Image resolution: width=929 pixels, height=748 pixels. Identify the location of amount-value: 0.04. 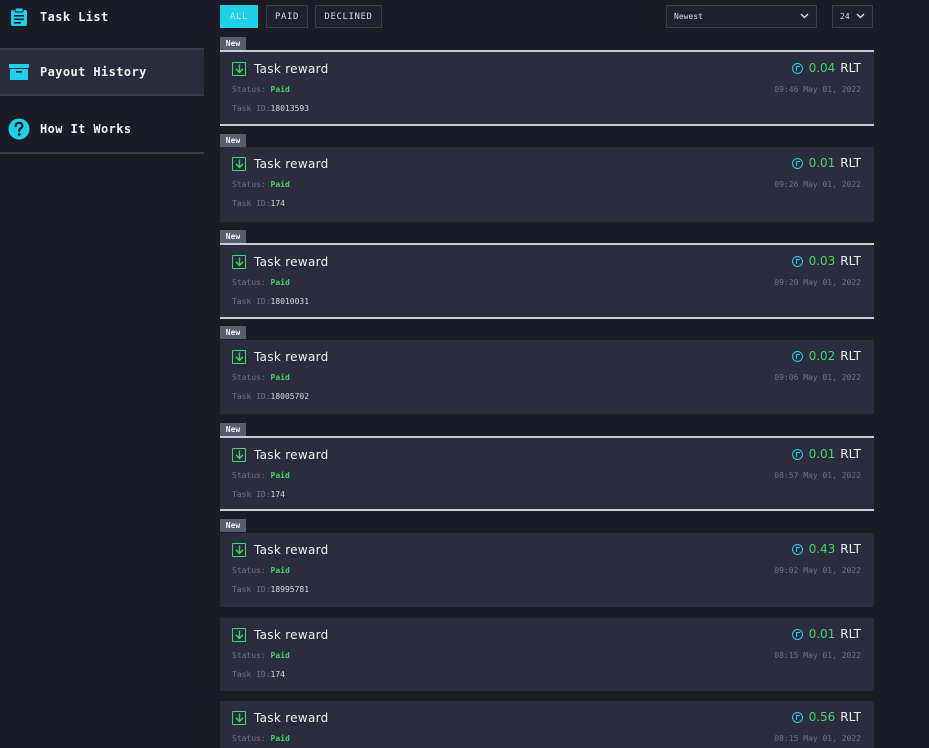
(822, 68).